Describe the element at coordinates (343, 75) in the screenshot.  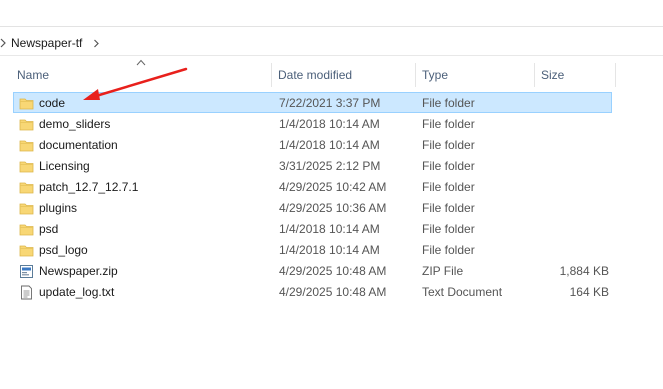
I see `column-header-date-modified: Date modified` at that location.